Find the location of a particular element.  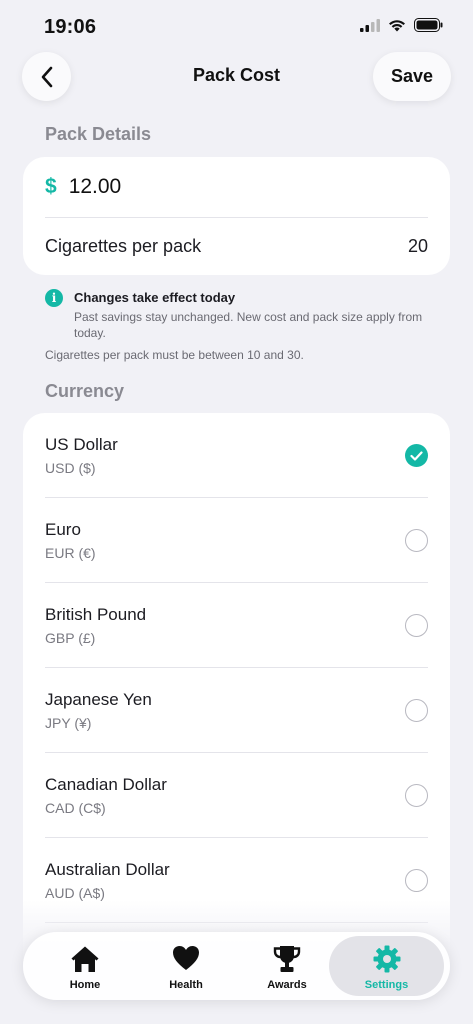

wifi-icon is located at coordinates (397, 25).